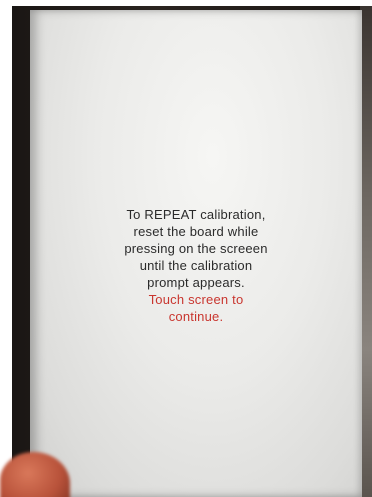 The width and height of the screenshot is (372, 497). I want to click on message-line-2: reset the board while, so click(196, 231).